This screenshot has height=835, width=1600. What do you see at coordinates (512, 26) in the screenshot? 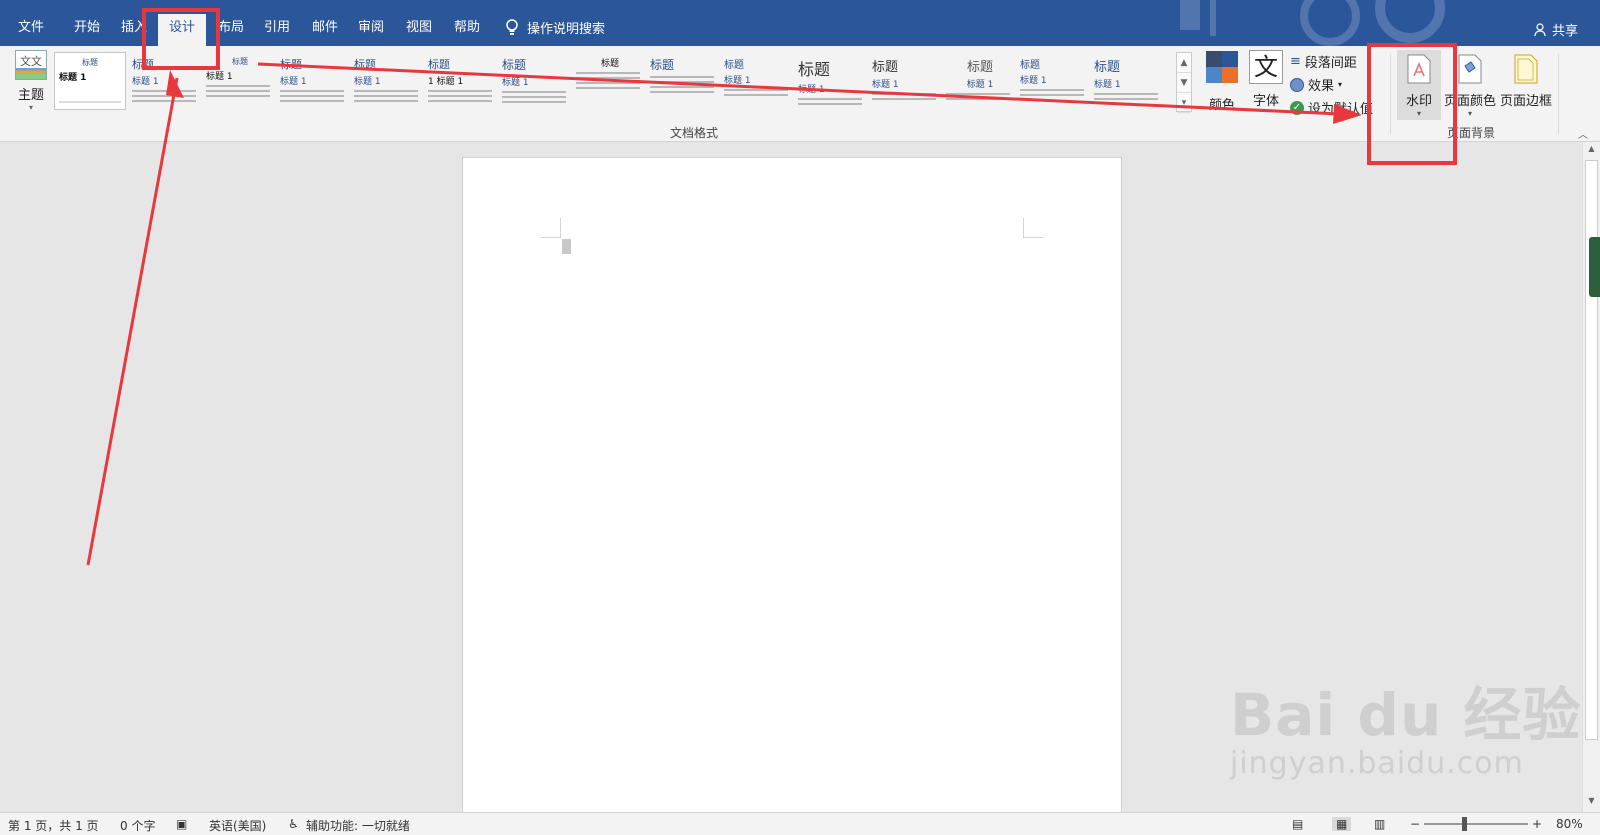
I see `lightbulb-icon` at bounding box center [512, 26].